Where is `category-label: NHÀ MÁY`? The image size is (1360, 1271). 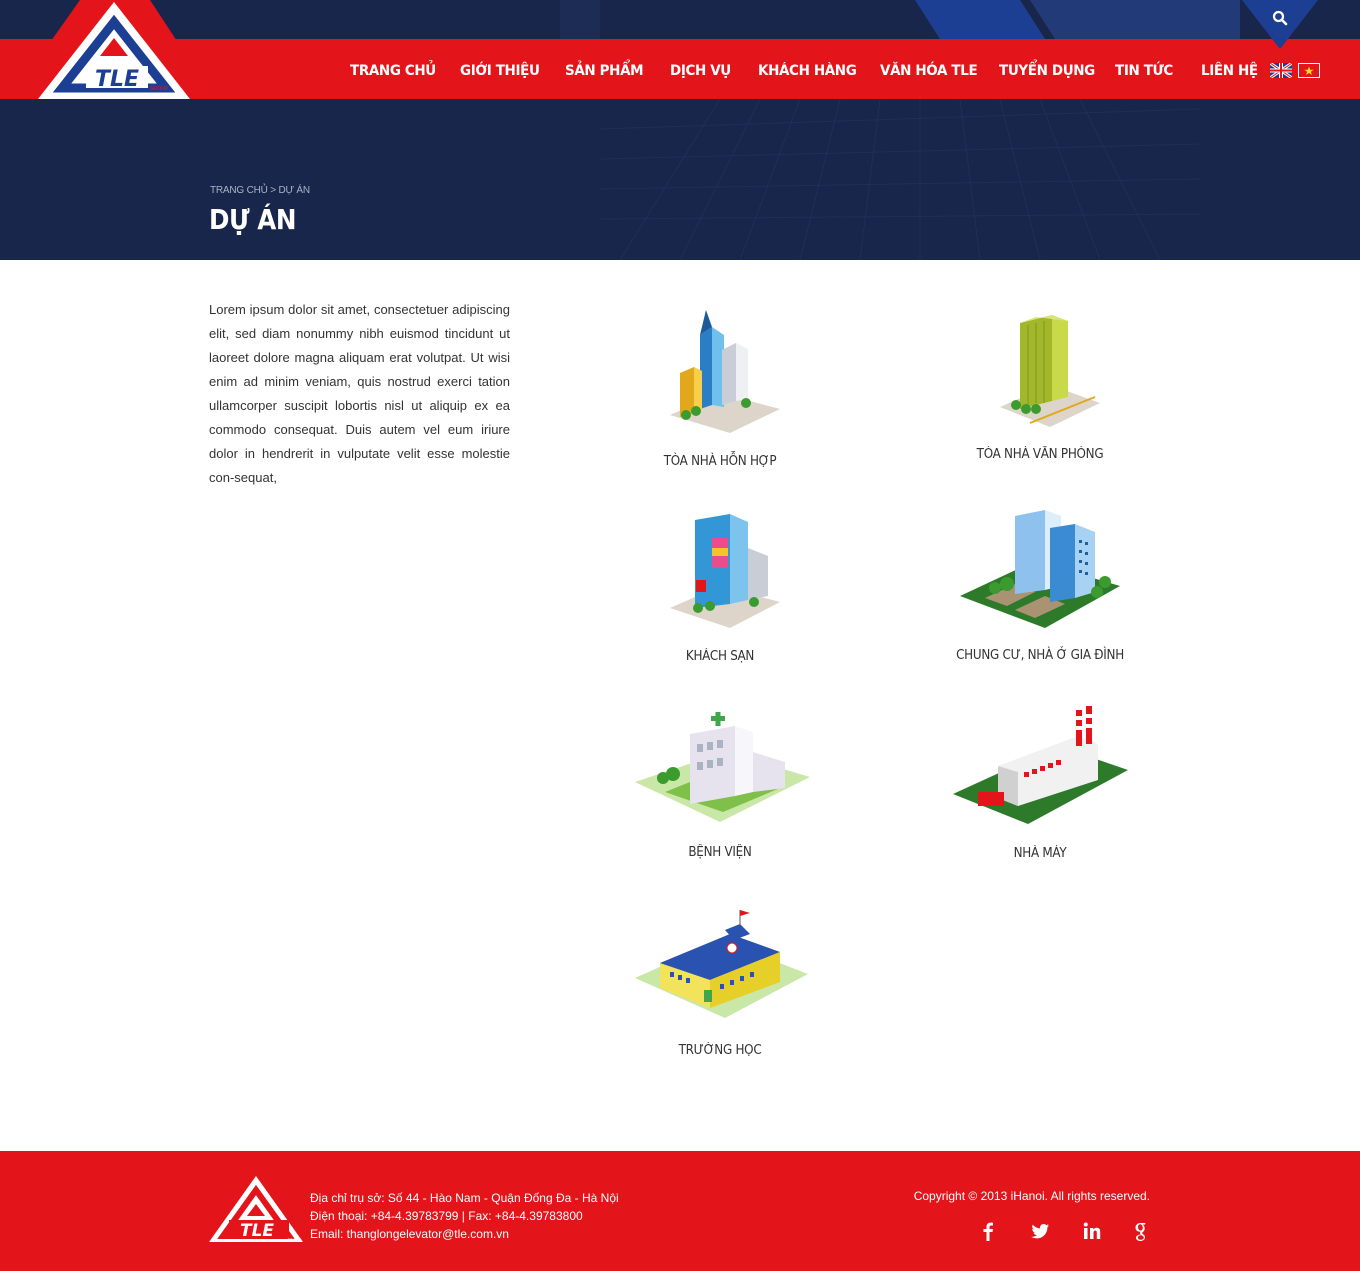 category-label: NHÀ MÁY is located at coordinates (1040, 853).